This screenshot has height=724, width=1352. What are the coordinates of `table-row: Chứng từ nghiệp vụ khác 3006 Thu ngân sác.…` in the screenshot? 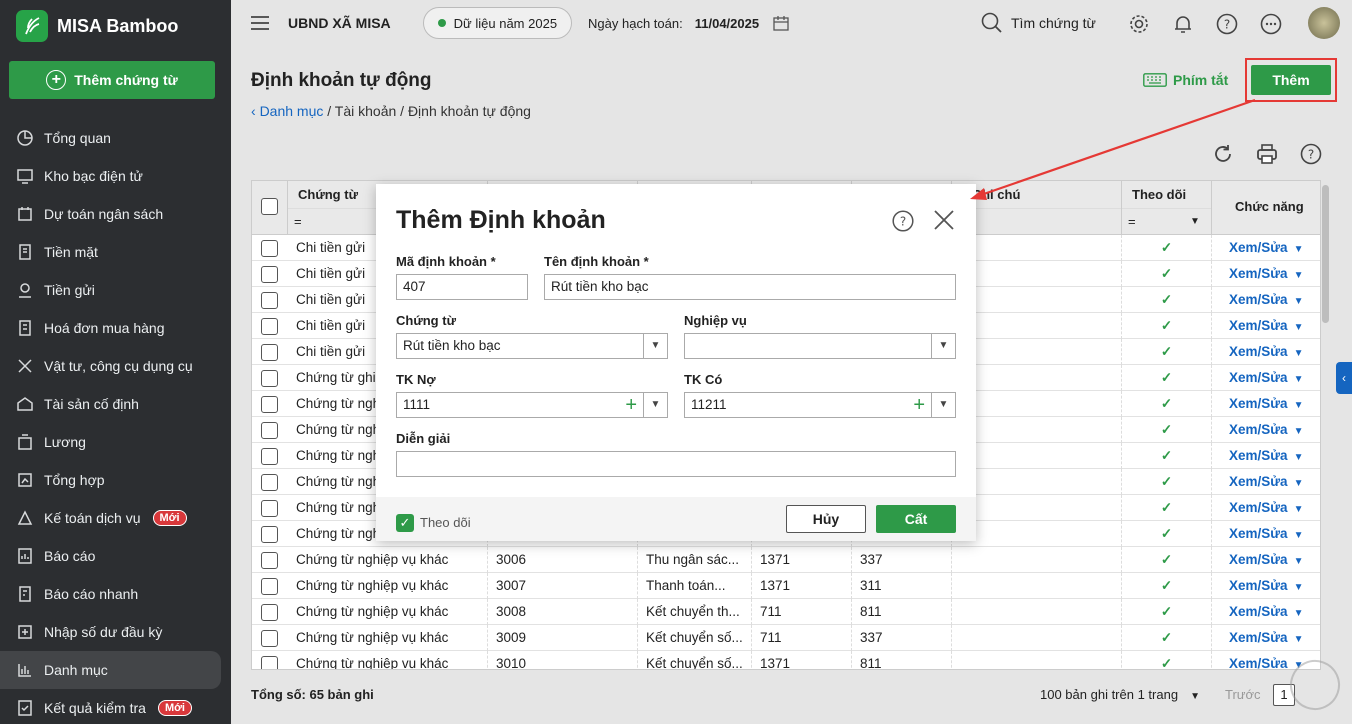 It's located at (786, 560).